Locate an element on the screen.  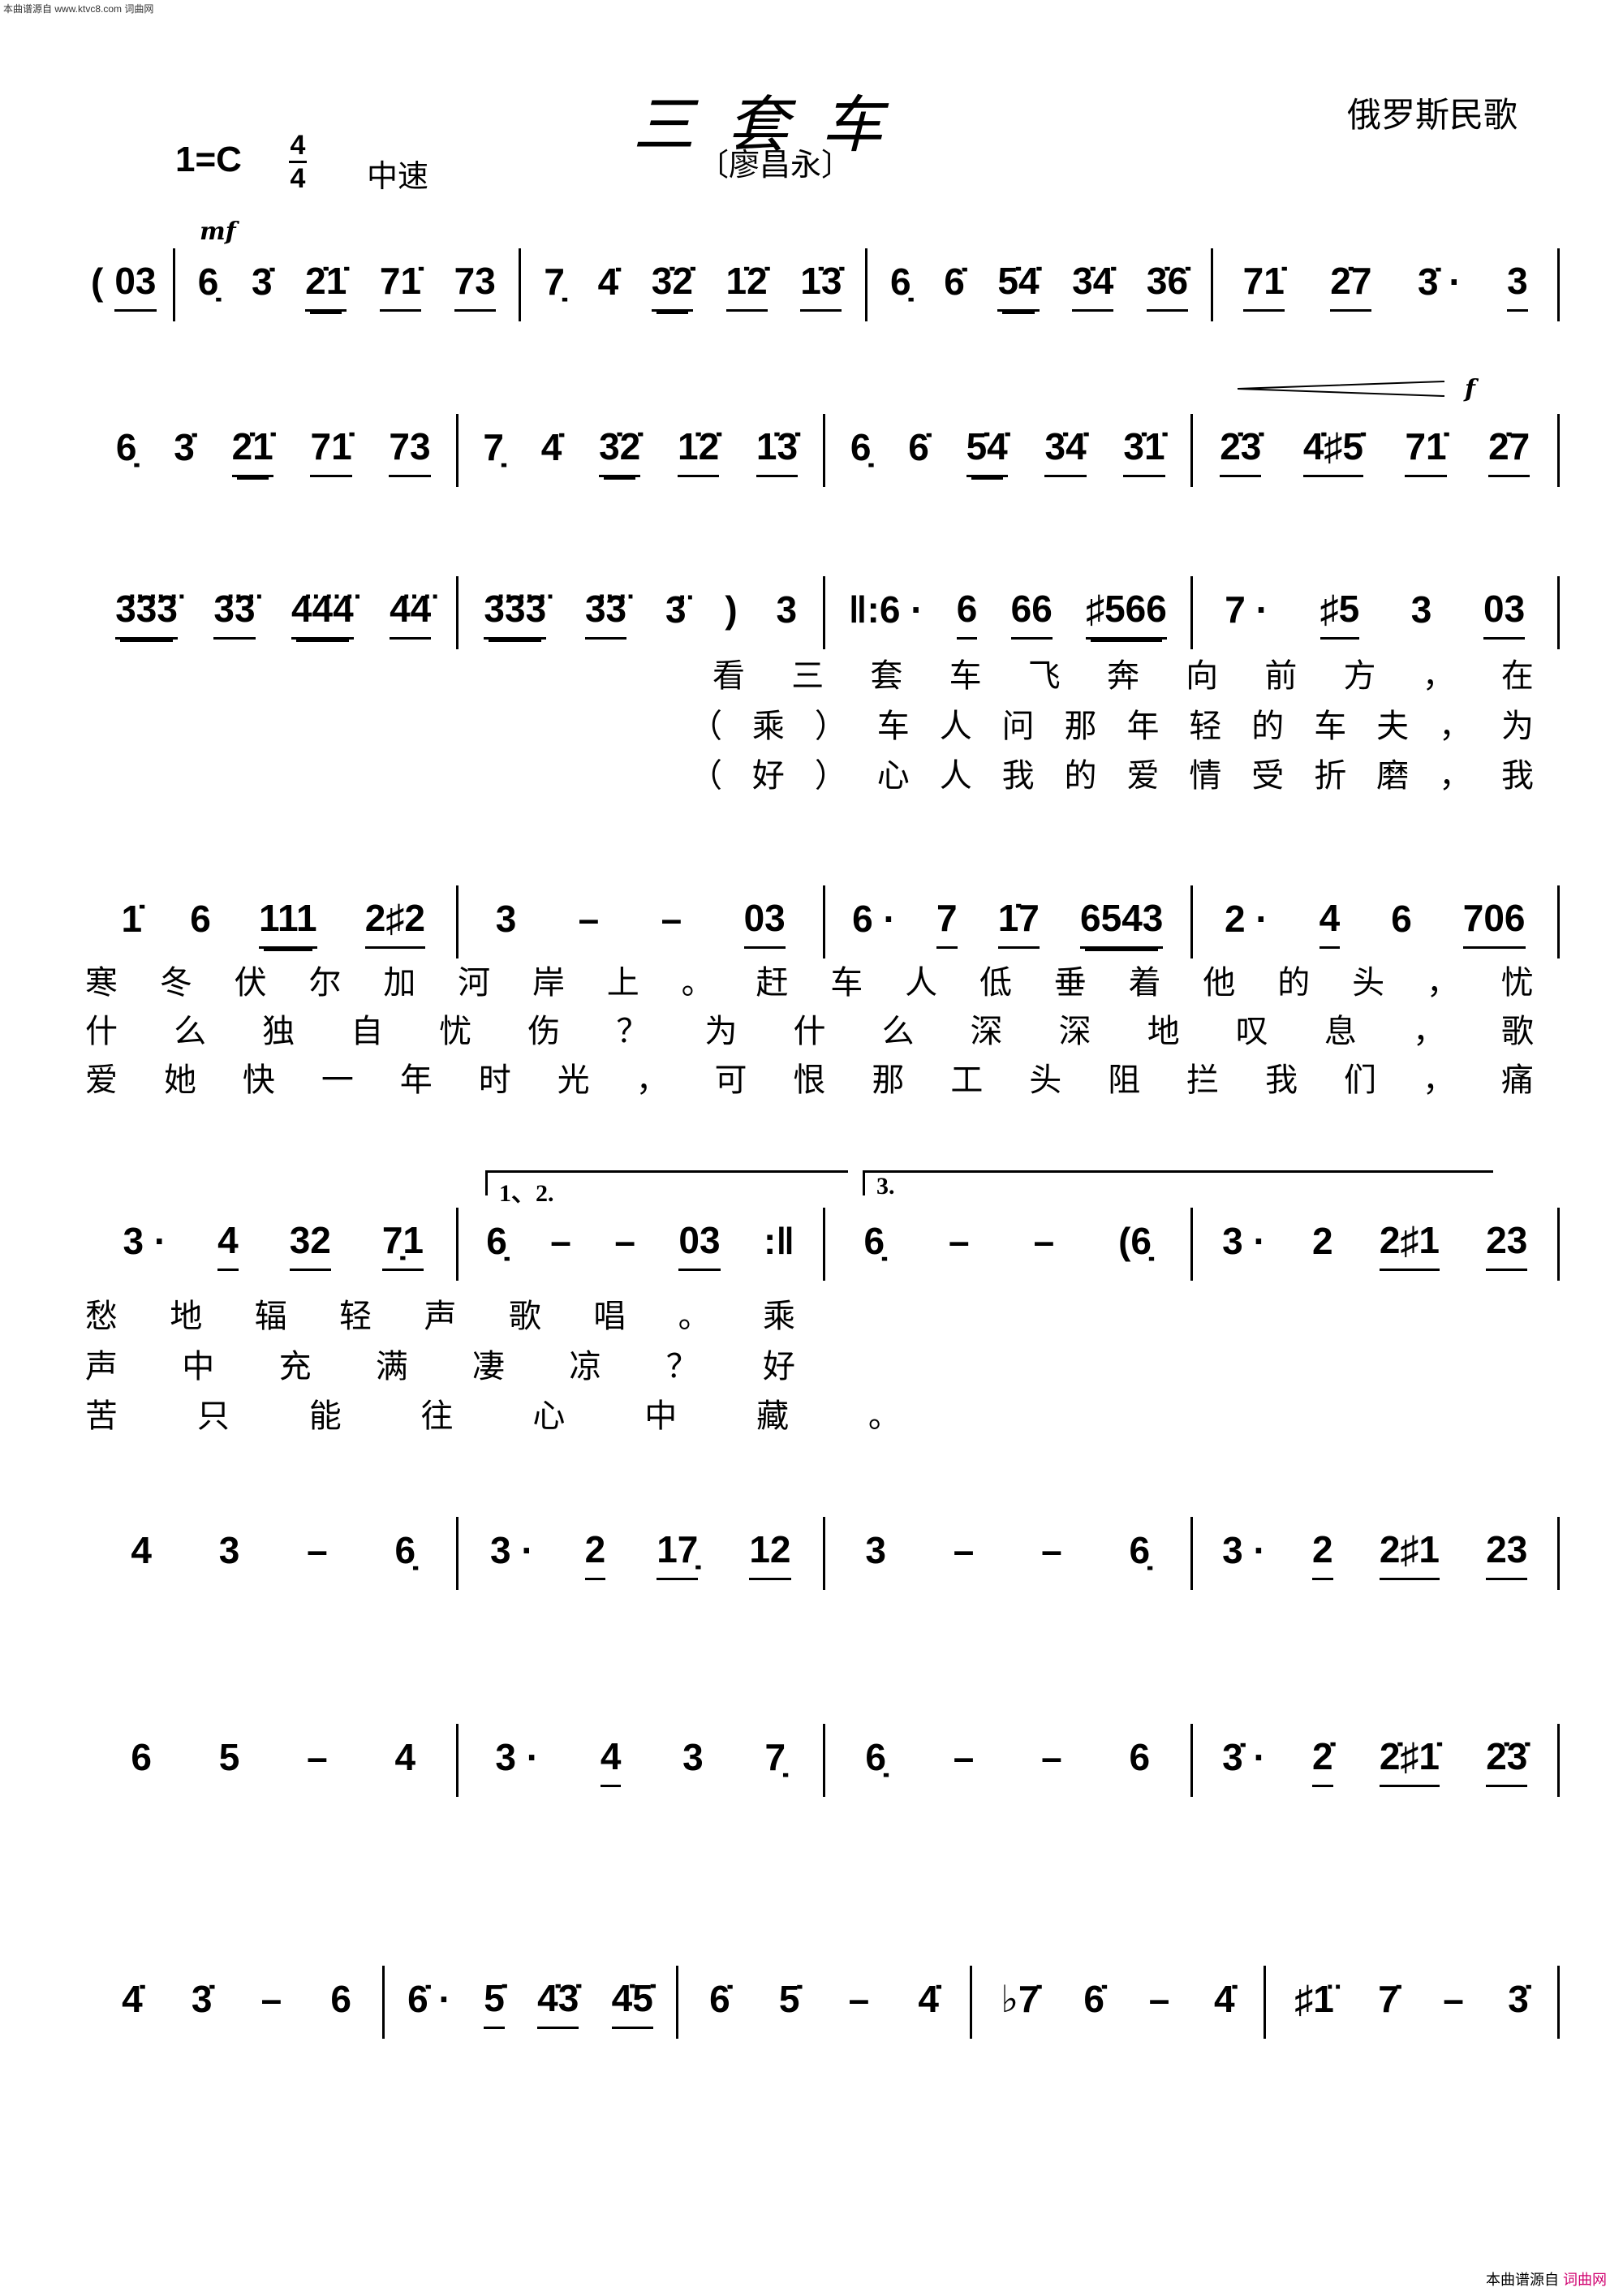
staff-row: 4 3 – 6̣ 3 · 2 17̣ 12 3 – – 6̣ 3 · 2 2♯1 23 is located at coordinates (825, 1554).